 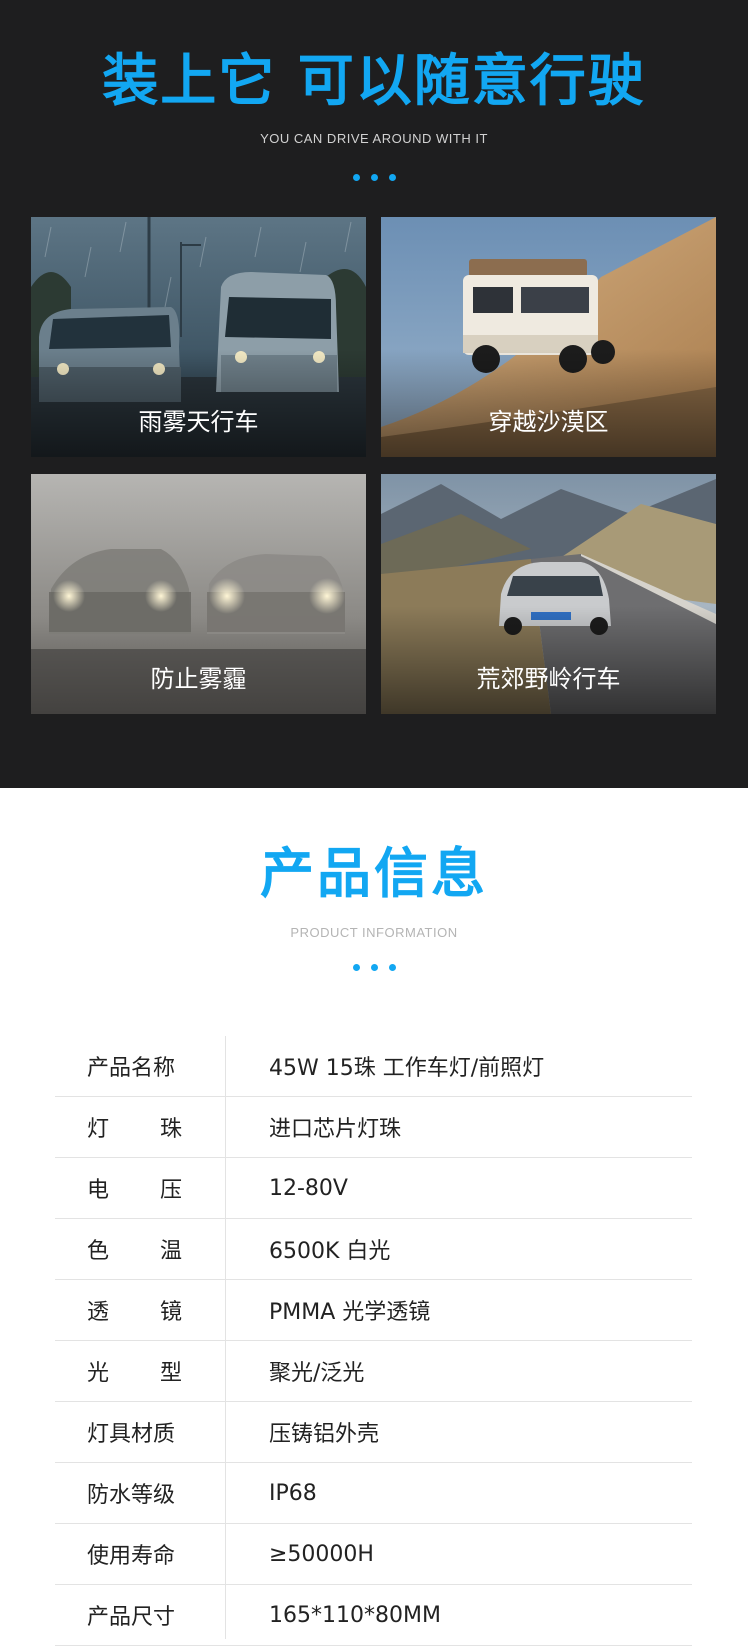 I want to click on scenarios-title: 装上它 可以随意行驶, so click(x=374, y=81).